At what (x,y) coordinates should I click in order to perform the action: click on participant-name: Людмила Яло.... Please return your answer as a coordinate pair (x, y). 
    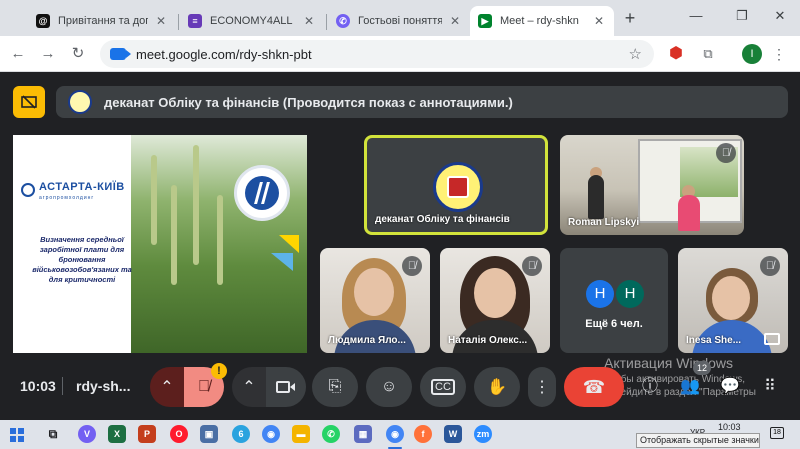
    Looking at the image, I should click on (367, 340).